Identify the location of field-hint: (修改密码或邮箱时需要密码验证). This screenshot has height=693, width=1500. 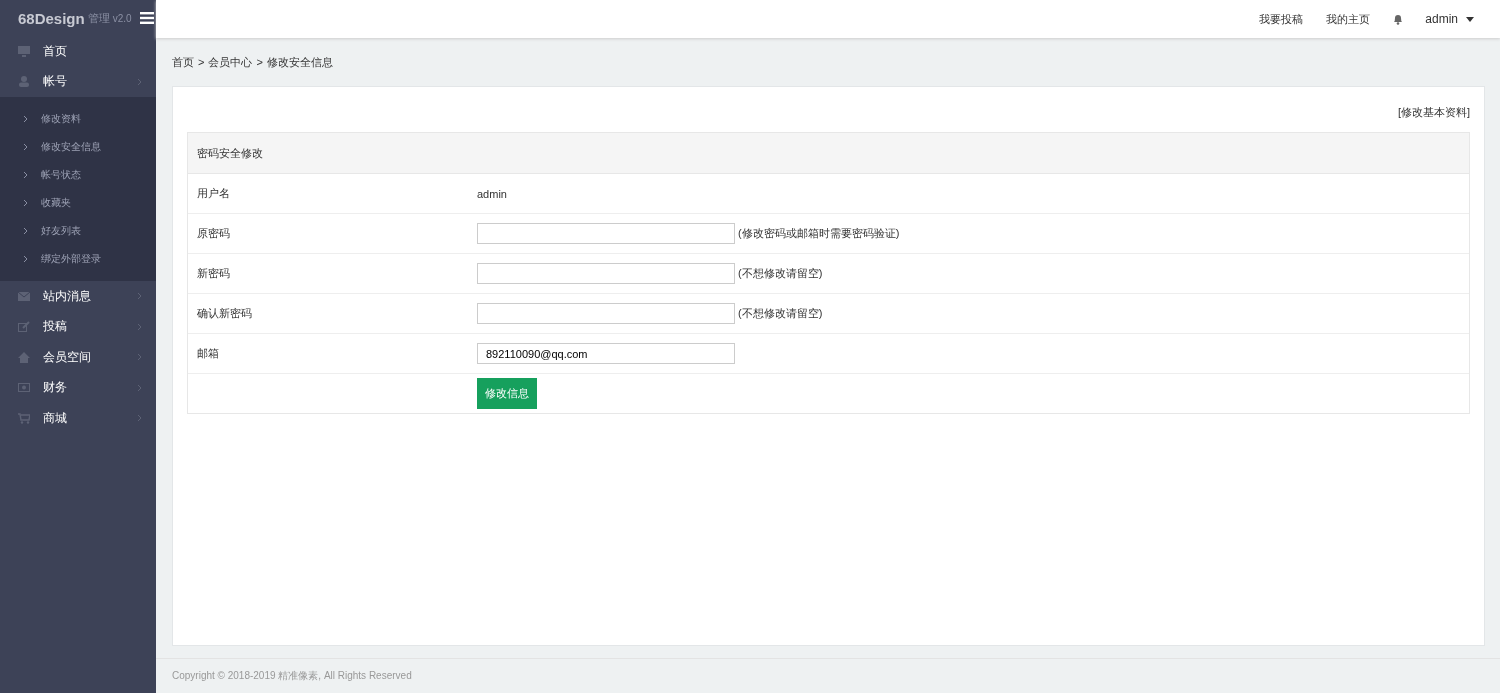
(819, 233).